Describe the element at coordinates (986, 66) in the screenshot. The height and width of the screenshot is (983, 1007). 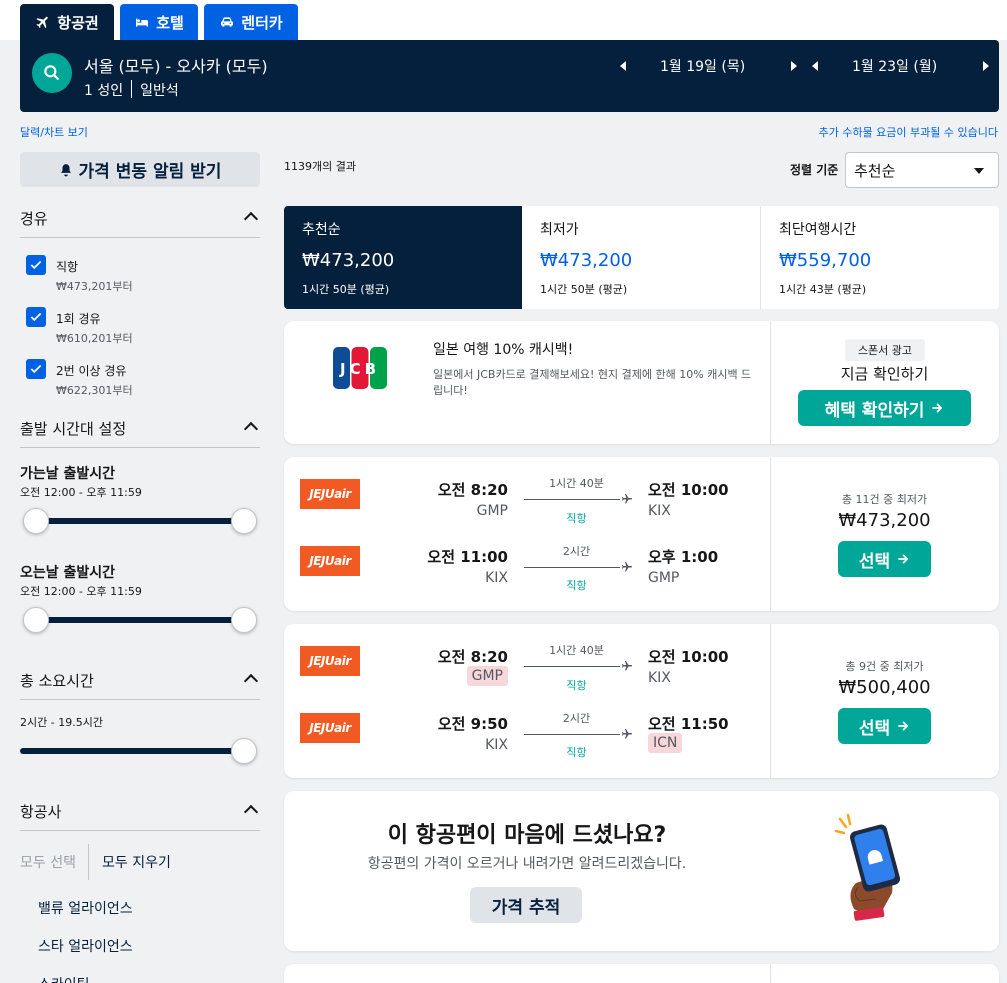
I see `next-return-date-button` at that location.